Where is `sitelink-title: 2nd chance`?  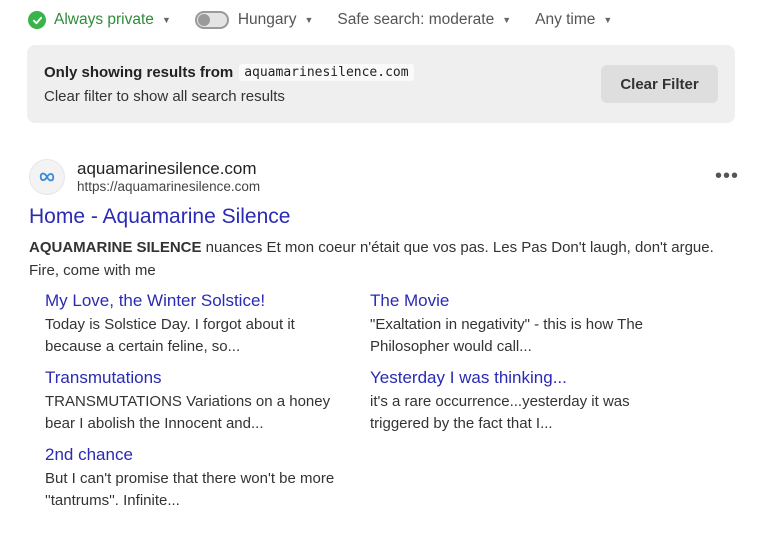 sitelink-title: 2nd chance is located at coordinates (190, 455).